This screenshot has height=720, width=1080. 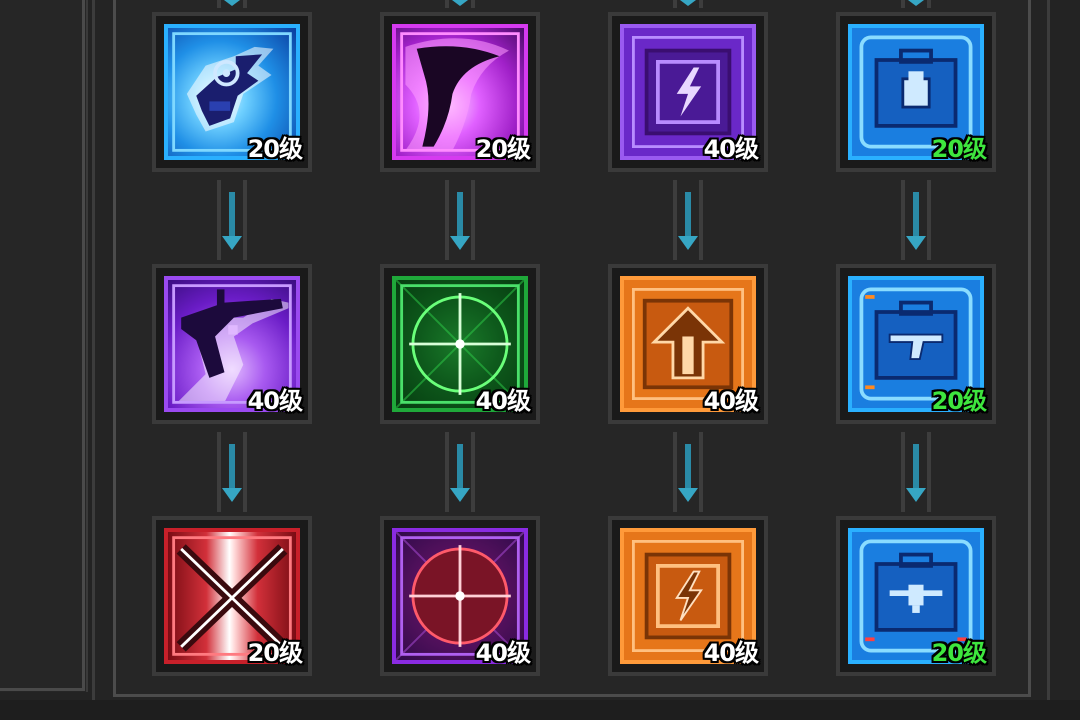 I want to click on skill-node-purple-lightning-box: 40级, so click(x=688, y=92).